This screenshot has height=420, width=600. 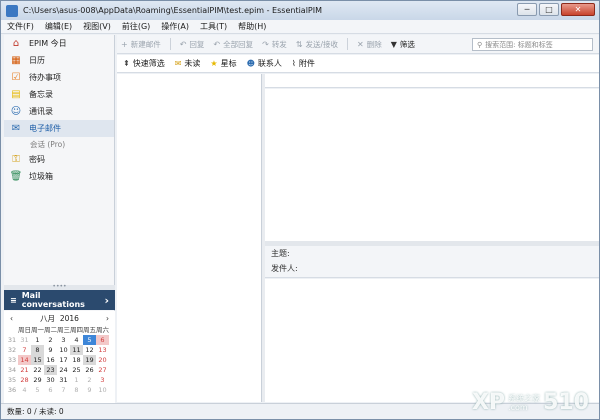 I want to click on calendar-day: 17, so click(x=63, y=360).